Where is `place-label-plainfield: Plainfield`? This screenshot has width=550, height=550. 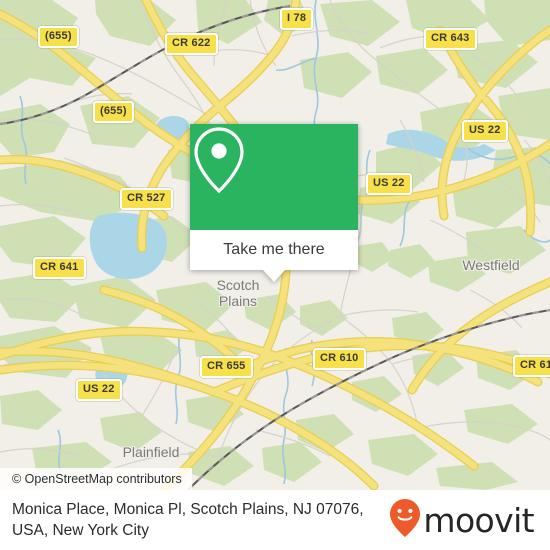
place-label-plainfield: Plainfield is located at coordinates (151, 452).